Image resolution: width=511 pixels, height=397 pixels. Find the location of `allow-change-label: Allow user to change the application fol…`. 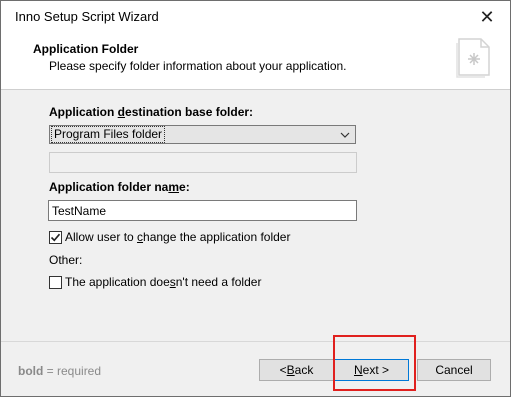

allow-change-label: Allow user to change the application fol… is located at coordinates (178, 237).